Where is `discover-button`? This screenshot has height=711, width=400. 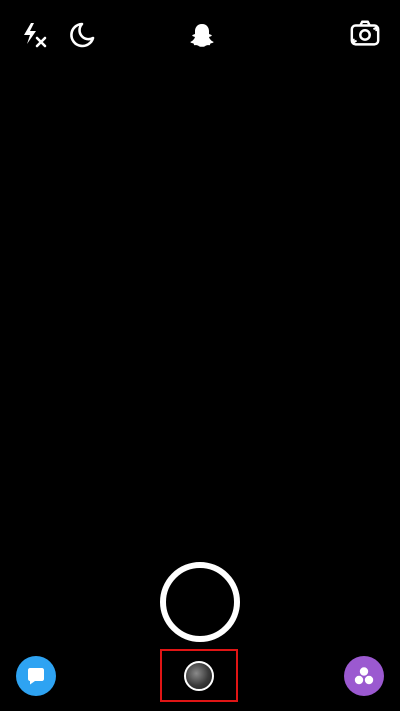 discover-button is located at coordinates (364, 676).